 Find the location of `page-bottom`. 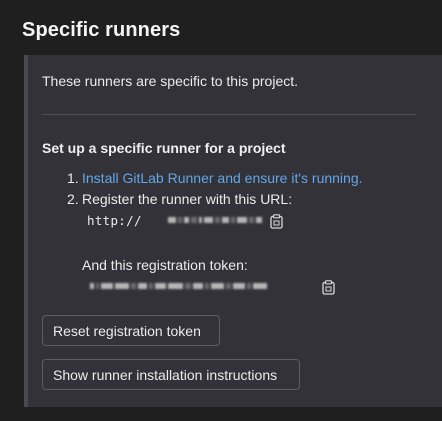

page-bottom is located at coordinates (221, 414).